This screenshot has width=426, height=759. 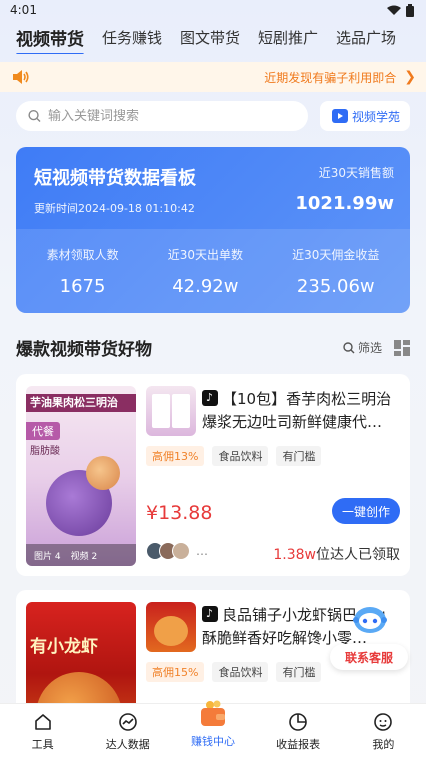 I want to click on section-header: 爆款视频带货好物 筛选, so click(x=213, y=347).